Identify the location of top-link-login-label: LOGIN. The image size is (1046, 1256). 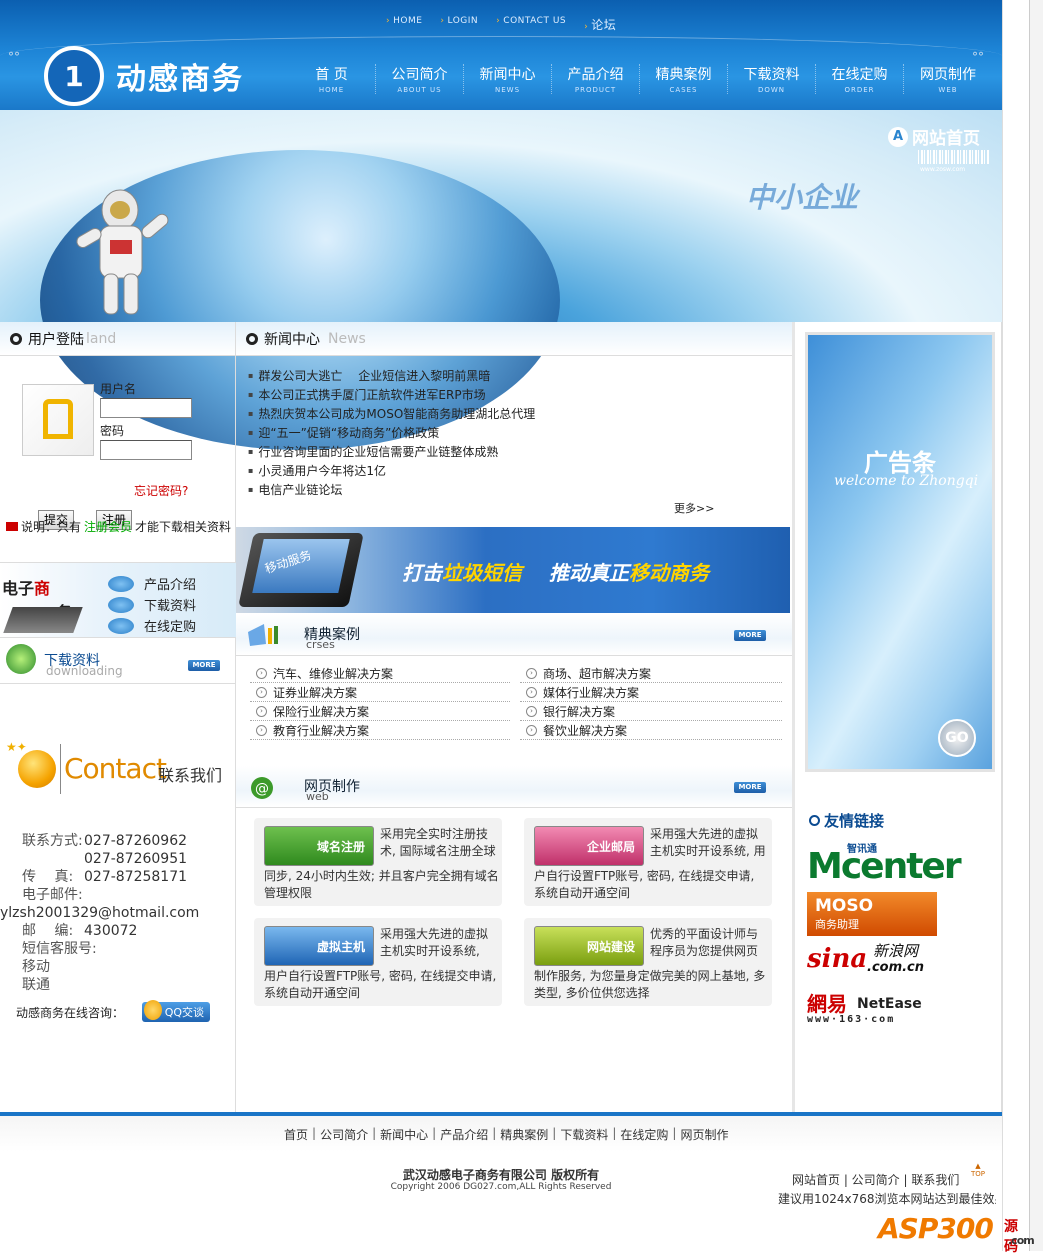
(463, 21).